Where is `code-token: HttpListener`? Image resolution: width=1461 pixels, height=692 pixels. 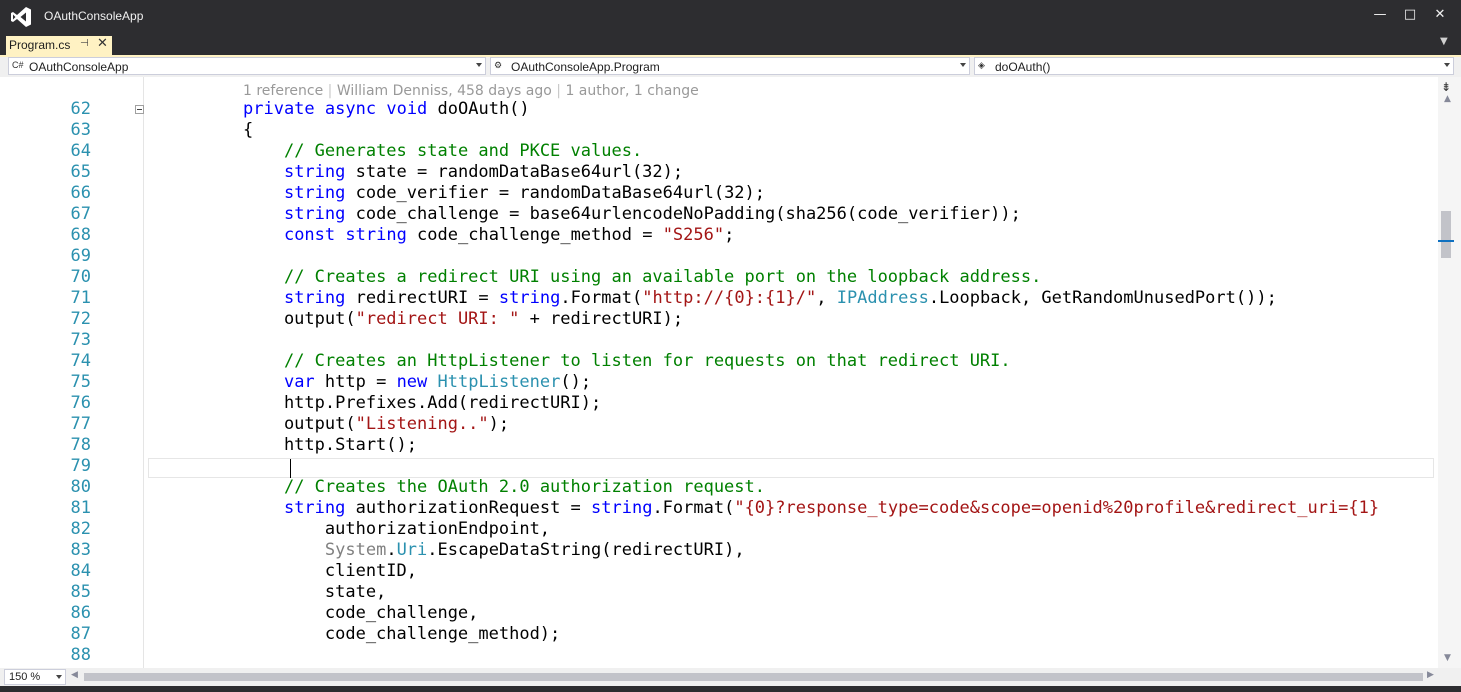
code-token: HttpListener is located at coordinates (499, 382).